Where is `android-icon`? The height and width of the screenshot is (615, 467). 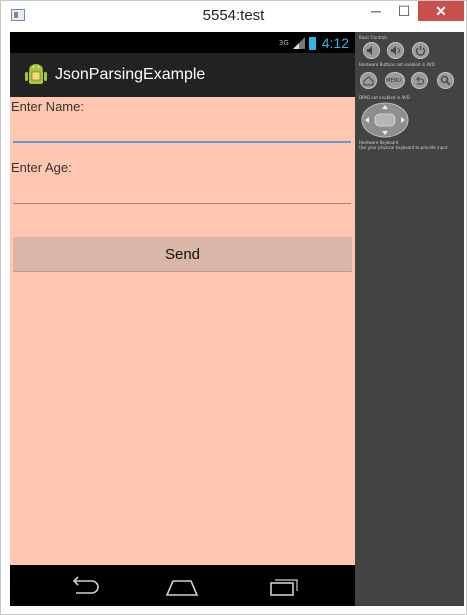
android-icon is located at coordinates (36, 74).